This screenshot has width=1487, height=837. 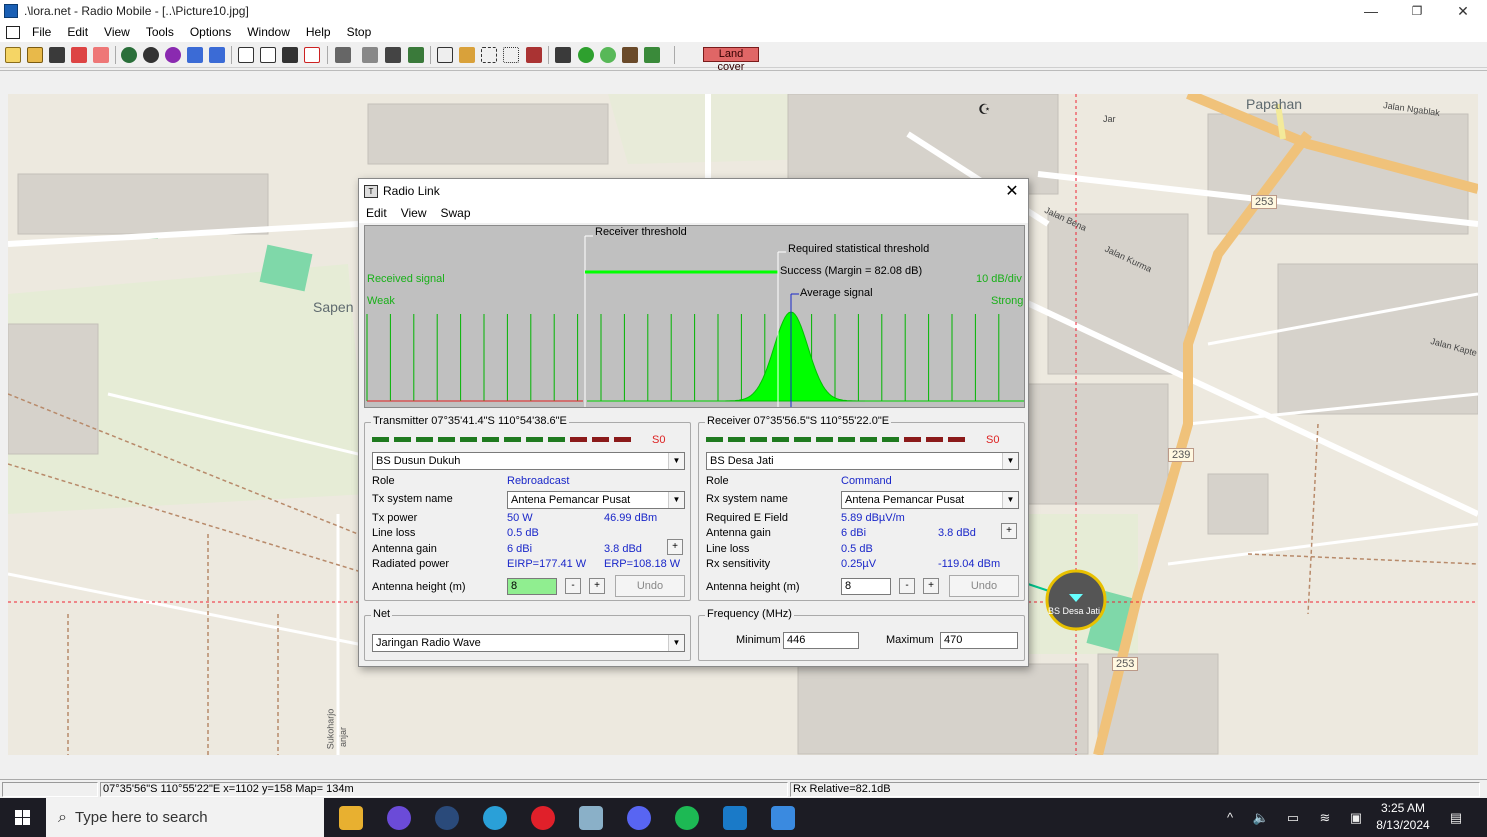 What do you see at coordinates (675, 547) in the screenshot?
I see `tx-gain-plus-button: +` at bounding box center [675, 547].